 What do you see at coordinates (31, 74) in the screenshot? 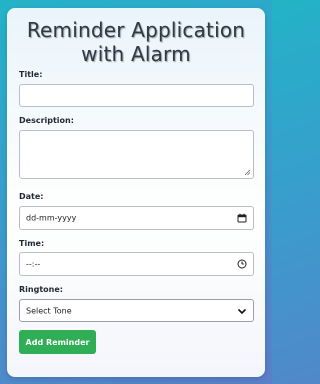
I see `title-label: Title:` at bounding box center [31, 74].